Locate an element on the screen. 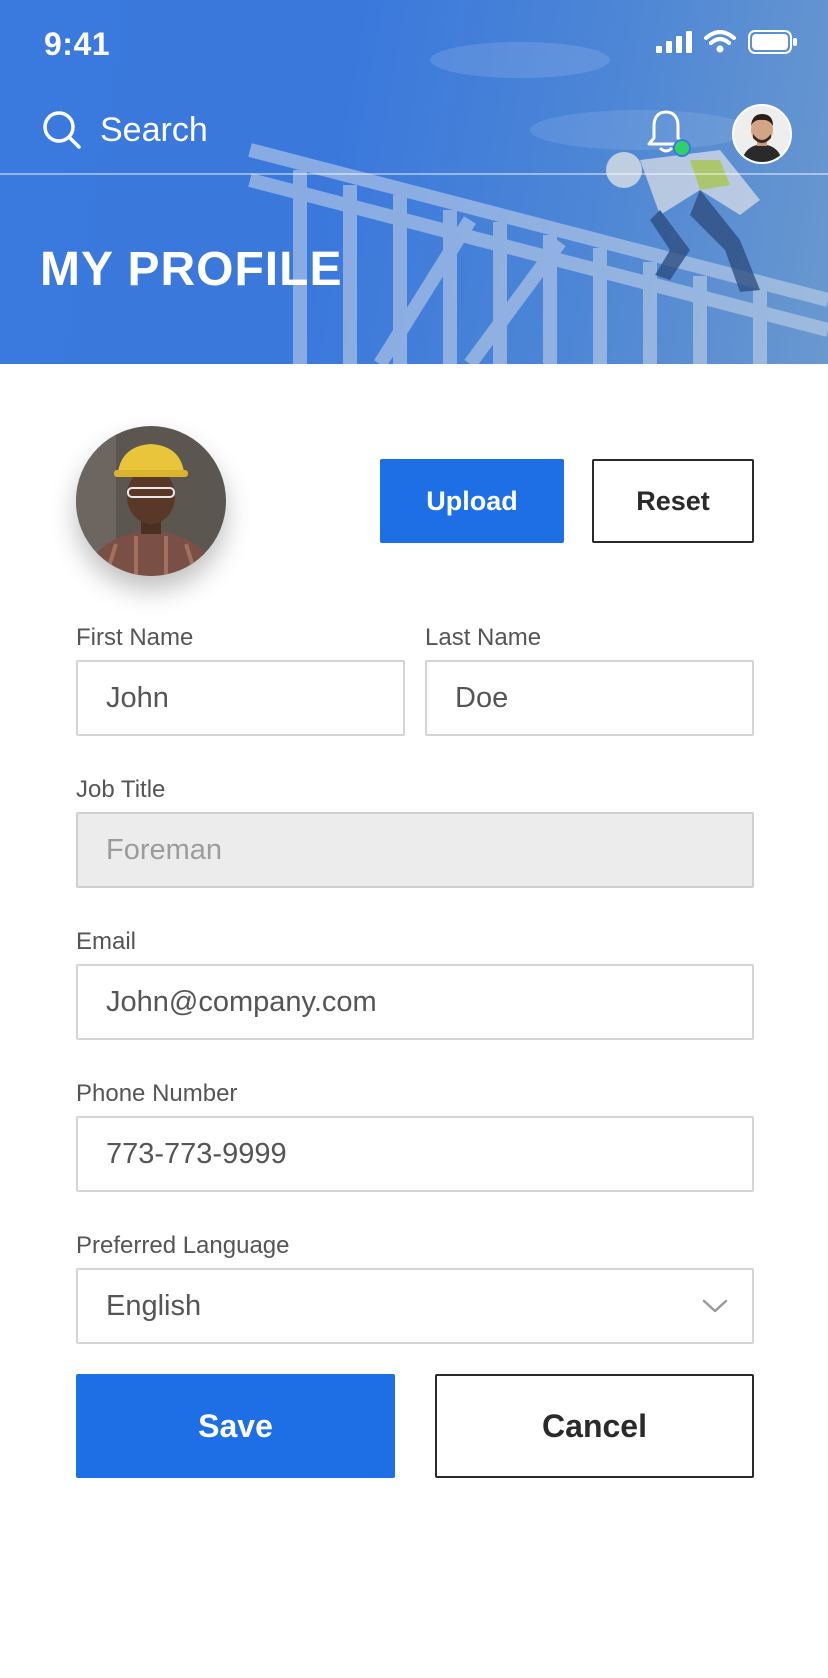  status-bar: 9:41 is located at coordinates (414, 45).